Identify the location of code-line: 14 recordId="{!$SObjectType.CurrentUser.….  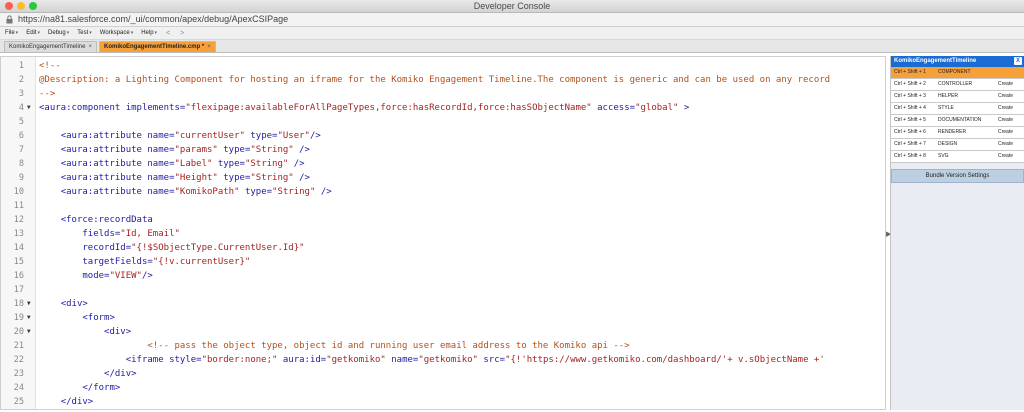
(443, 248).